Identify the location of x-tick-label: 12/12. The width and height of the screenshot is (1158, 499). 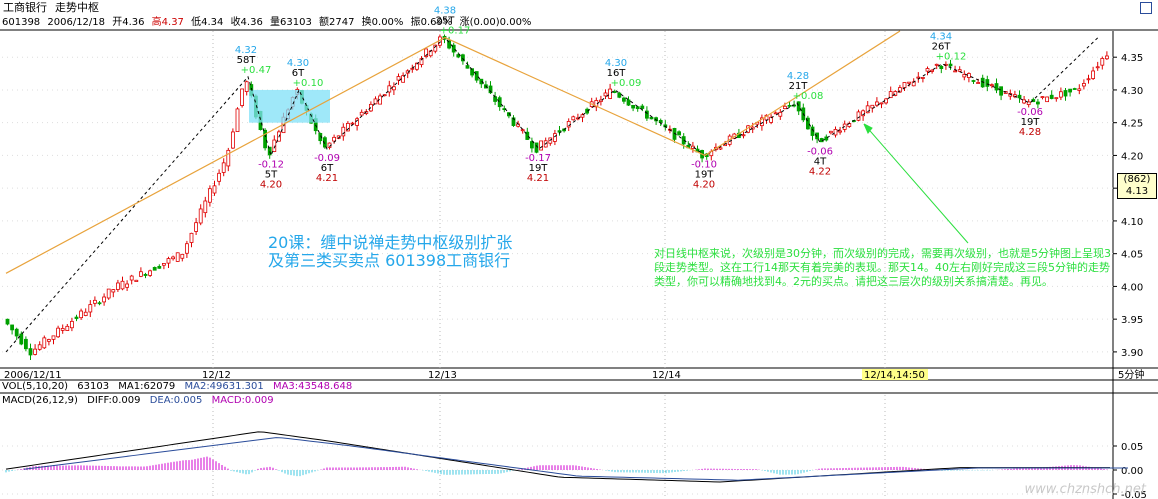
(216, 375).